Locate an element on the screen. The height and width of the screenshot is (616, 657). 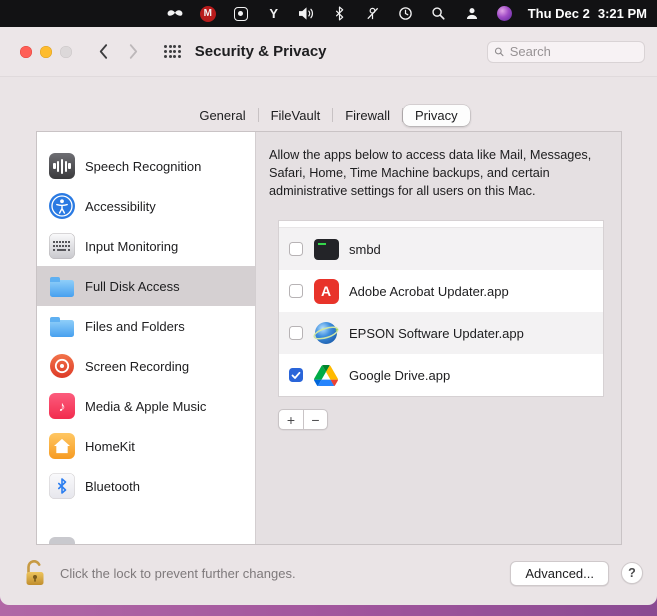
sidebar-item-full-disk-access: Full Disk Access is located at coordinates (146, 286).